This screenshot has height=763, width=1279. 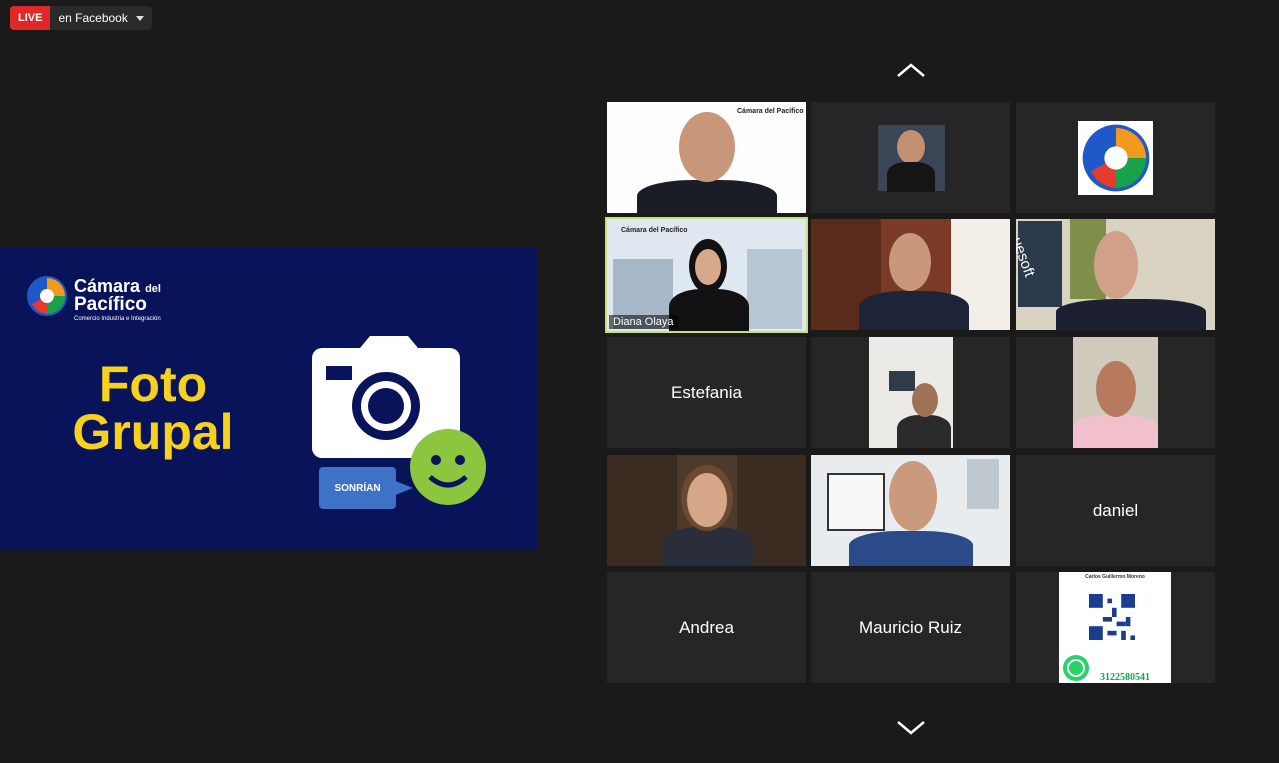 What do you see at coordinates (643, 322) in the screenshot?
I see `participant-name-label: Diana Olaya` at bounding box center [643, 322].